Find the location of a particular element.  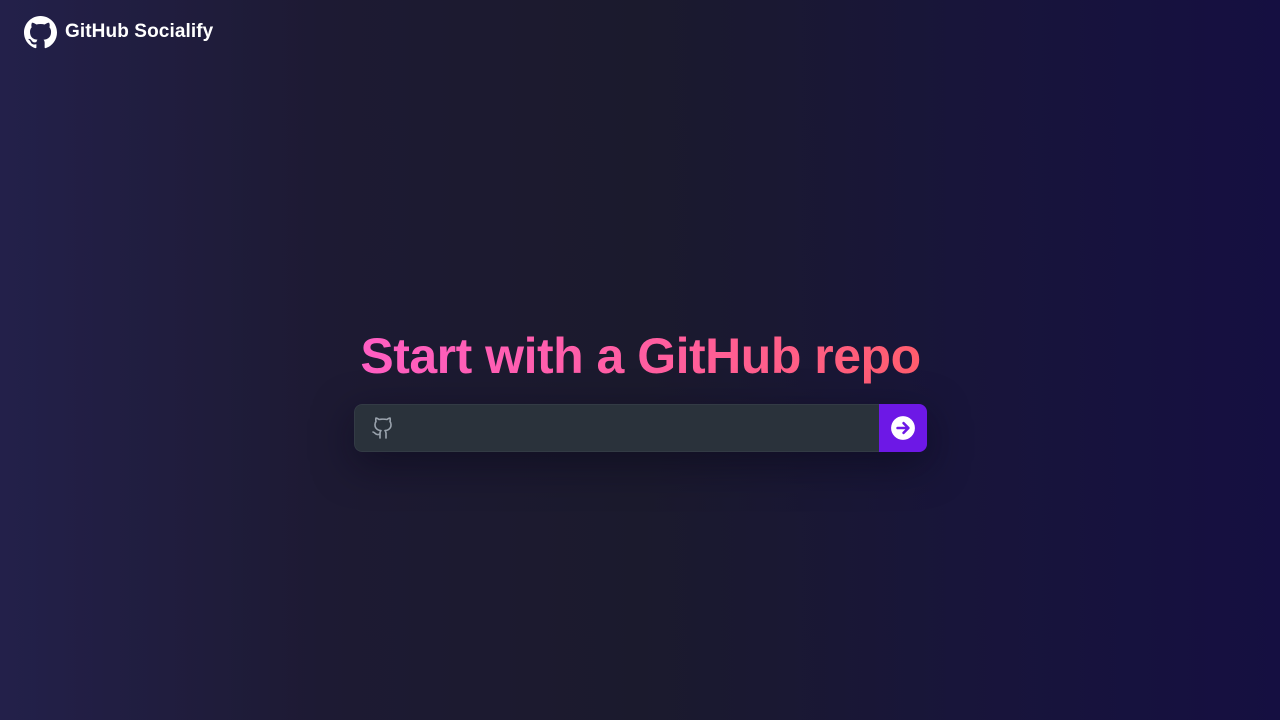

brand-title: GitHub Socialify is located at coordinates (139, 32).